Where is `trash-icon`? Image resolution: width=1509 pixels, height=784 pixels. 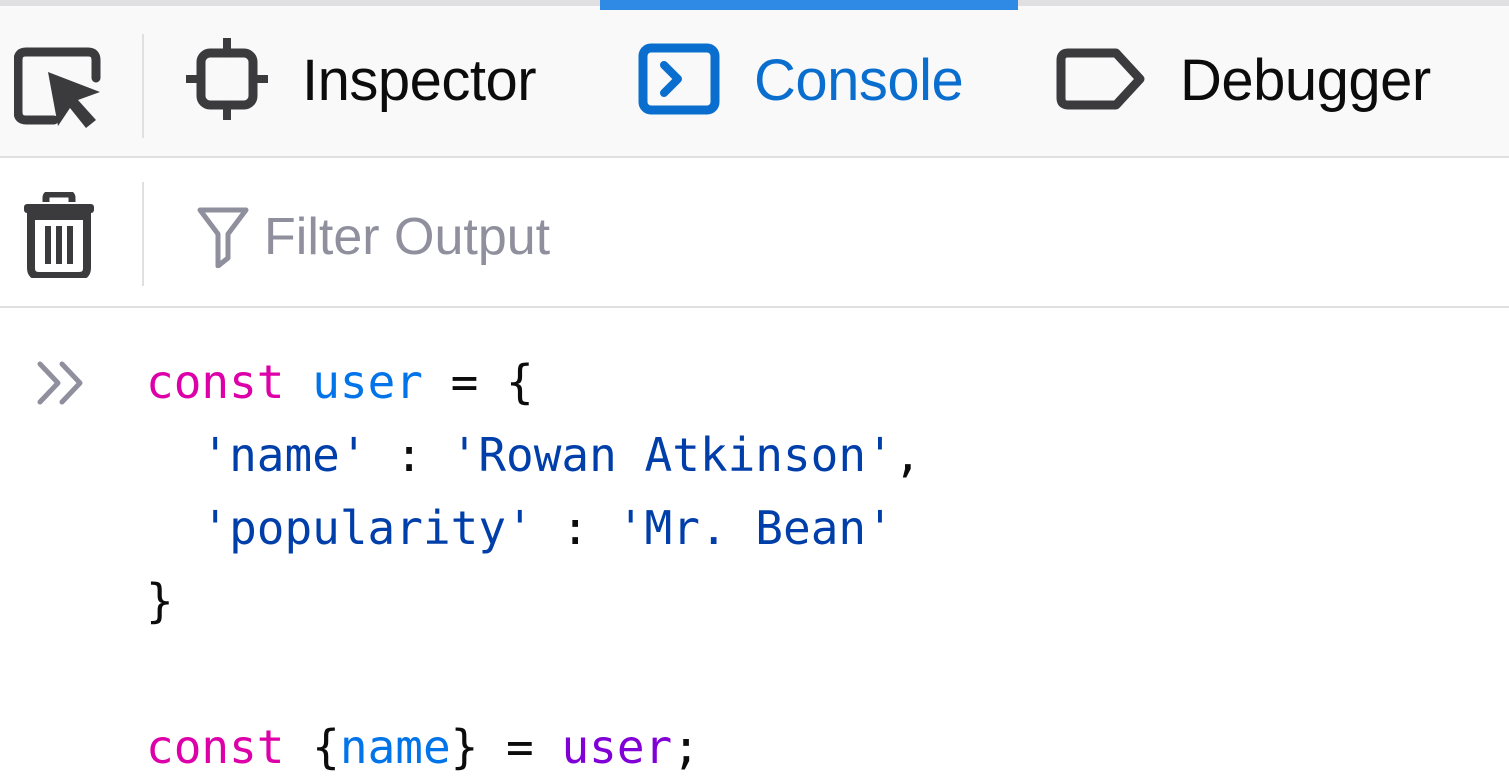
trash-icon is located at coordinates (59, 235).